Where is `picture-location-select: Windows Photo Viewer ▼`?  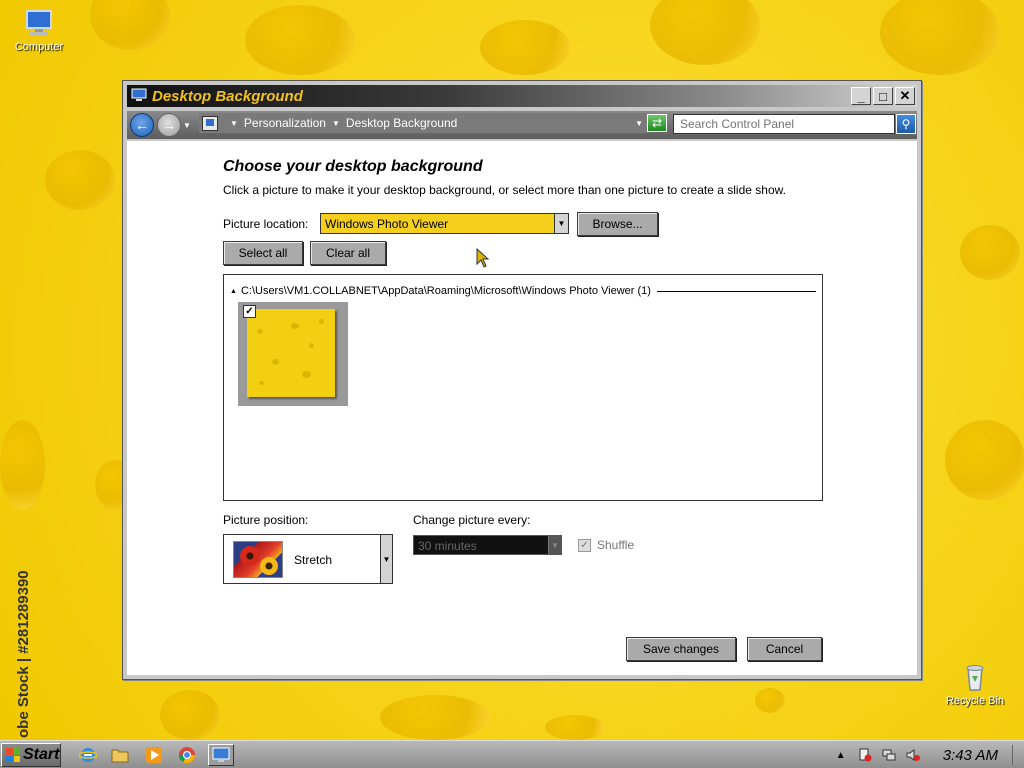 picture-location-select: Windows Photo Viewer ▼ is located at coordinates (444, 223).